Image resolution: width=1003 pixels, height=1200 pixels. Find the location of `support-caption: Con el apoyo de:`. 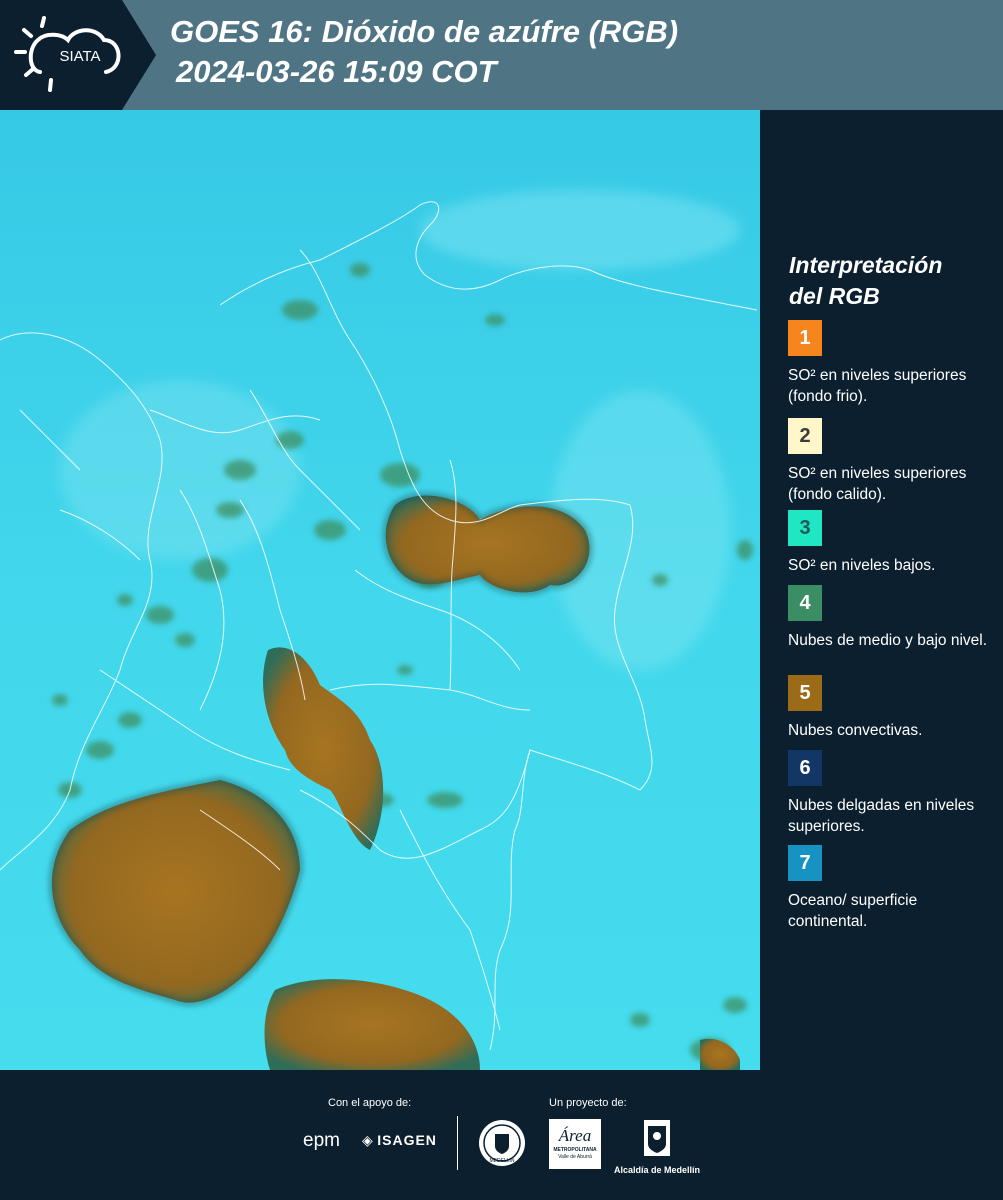

support-caption: Con el apoyo de: is located at coordinates (370, 1103).